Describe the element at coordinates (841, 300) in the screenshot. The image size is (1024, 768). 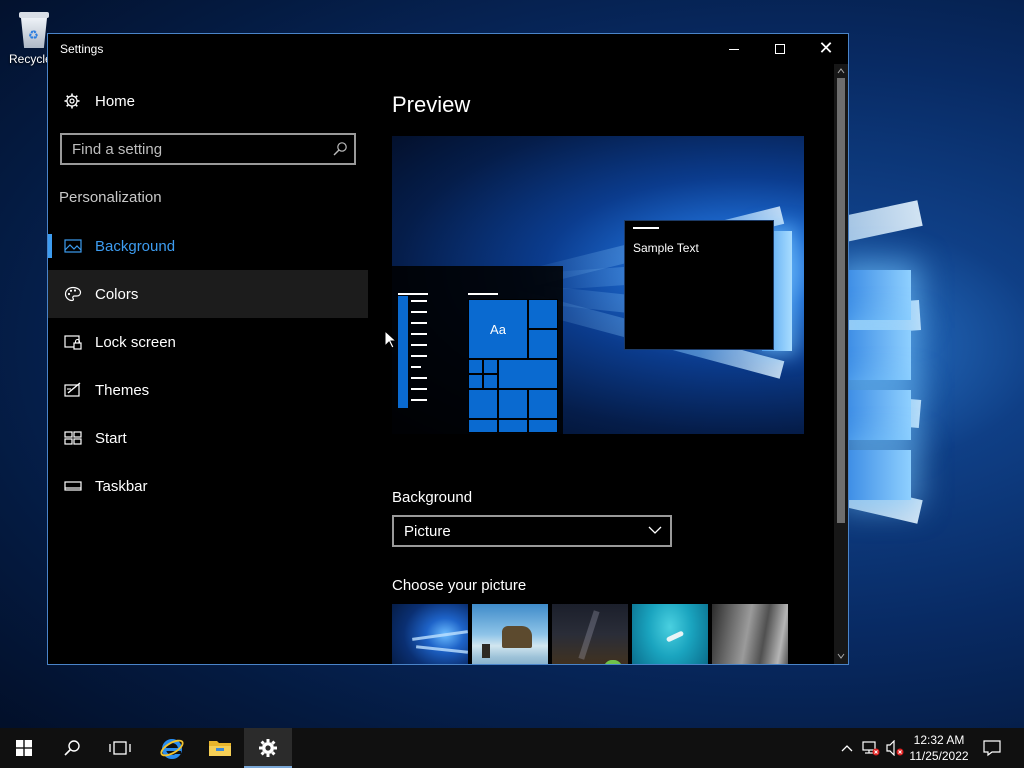
I see `scrollbar-thumb` at that location.